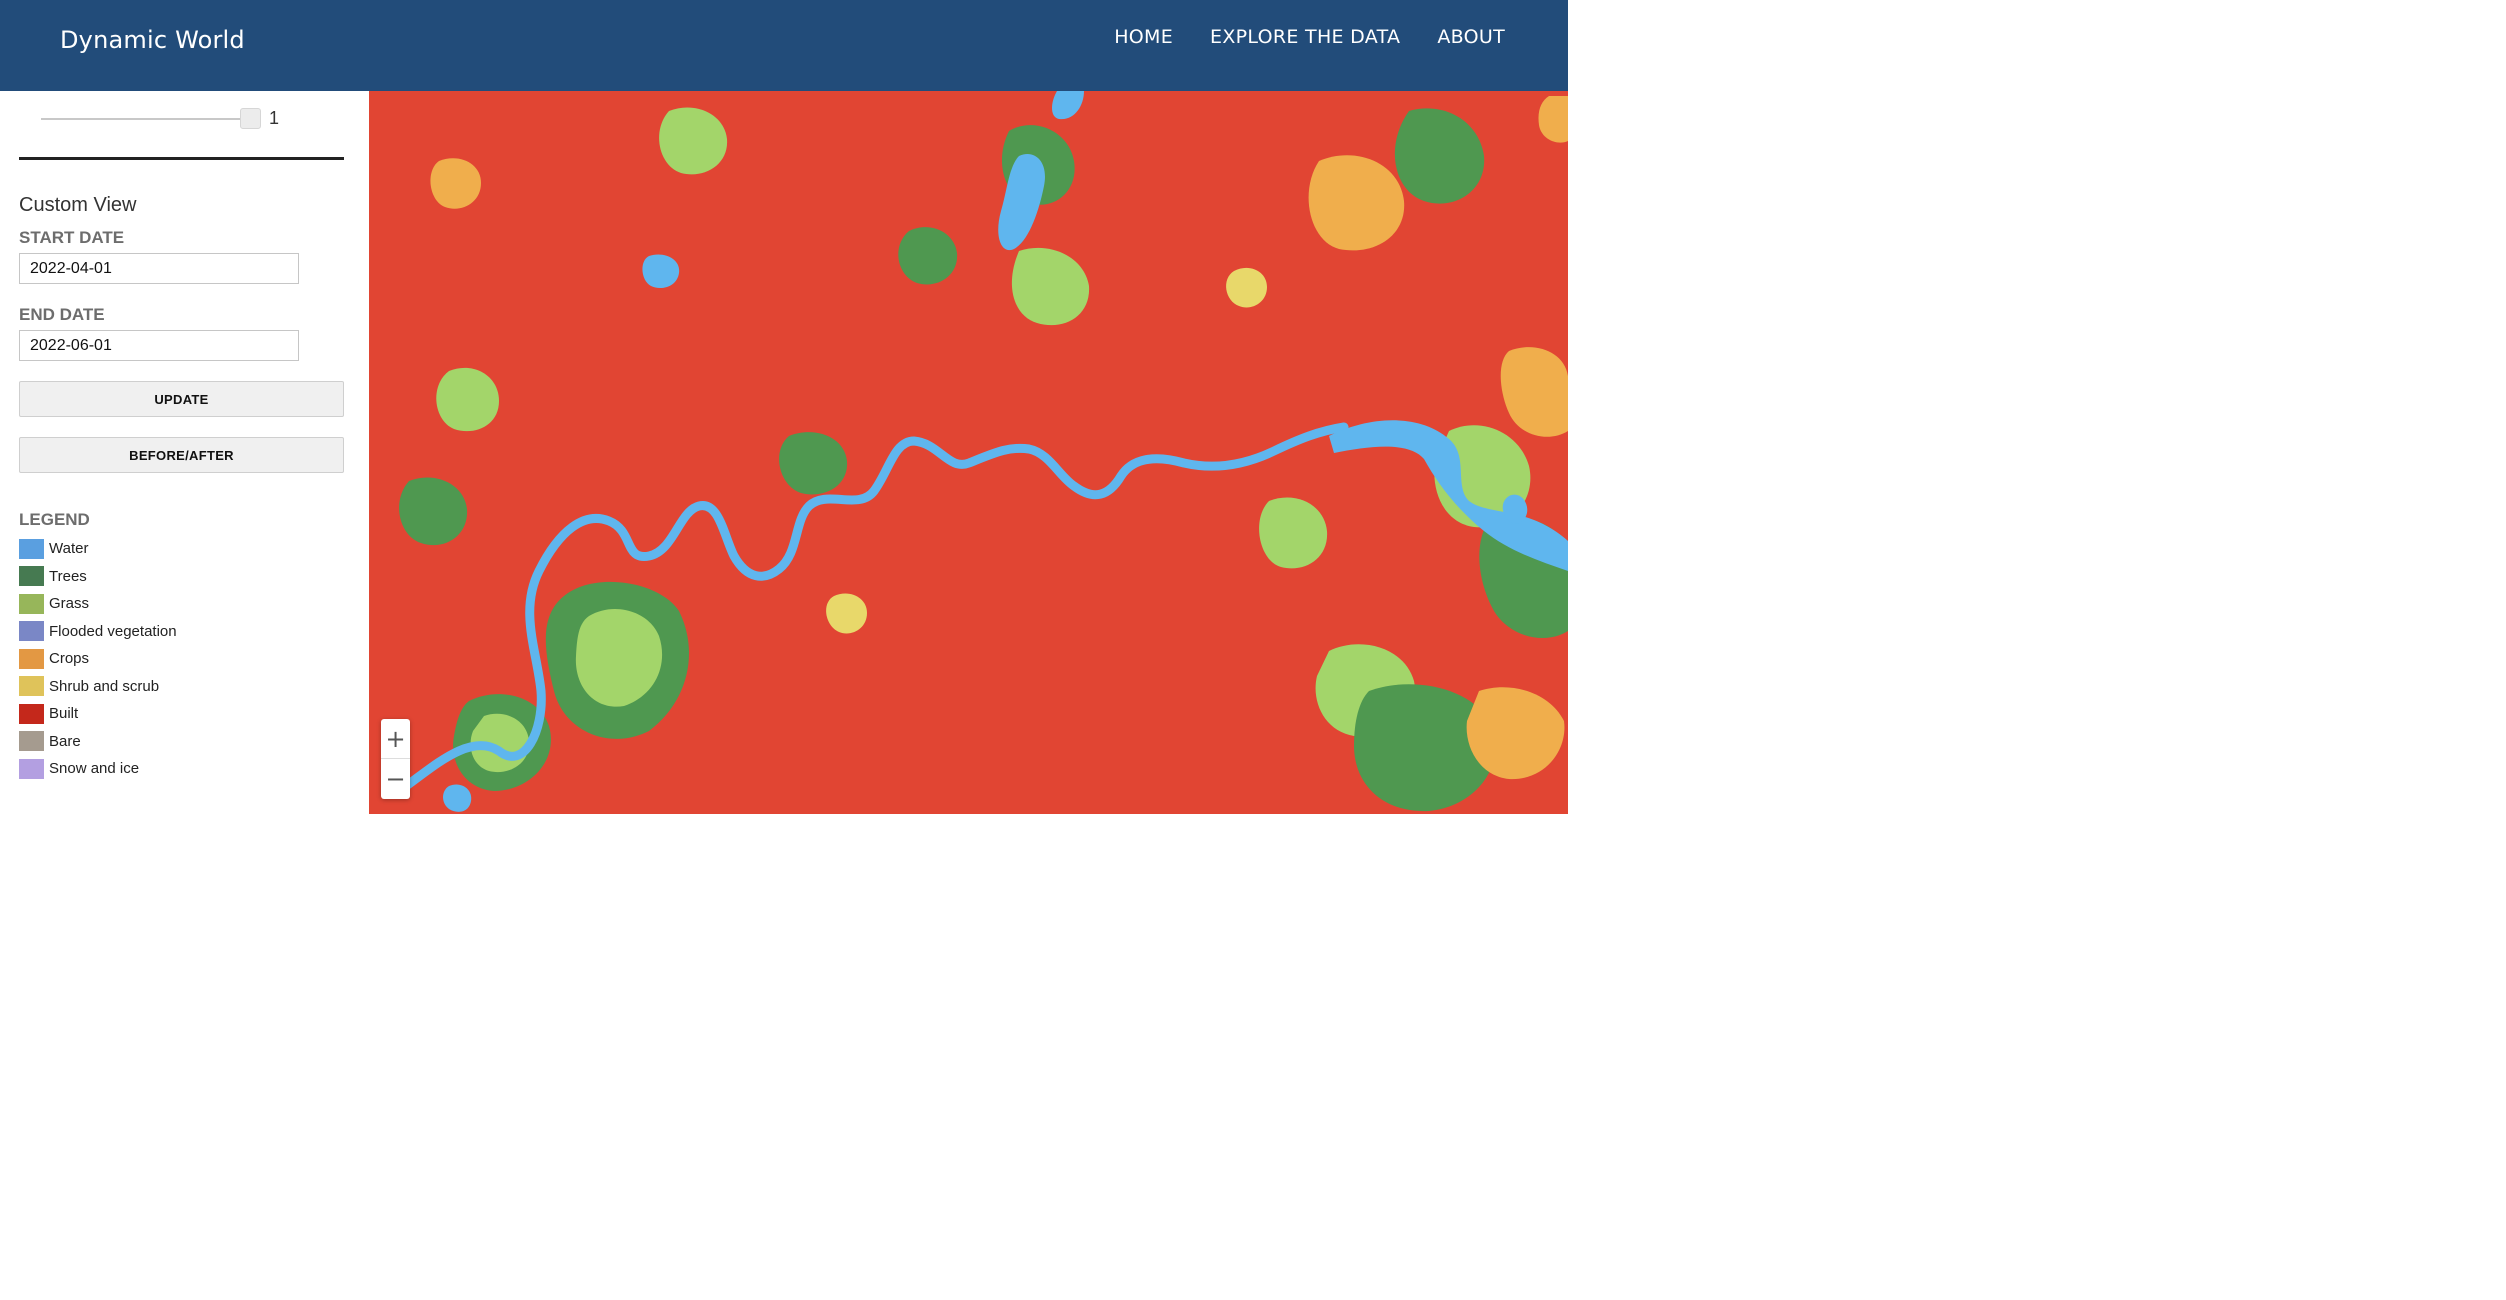 This screenshot has width=2506, height=1300. I want to click on before-after-button: BEFORE/AFTER, so click(181, 455).